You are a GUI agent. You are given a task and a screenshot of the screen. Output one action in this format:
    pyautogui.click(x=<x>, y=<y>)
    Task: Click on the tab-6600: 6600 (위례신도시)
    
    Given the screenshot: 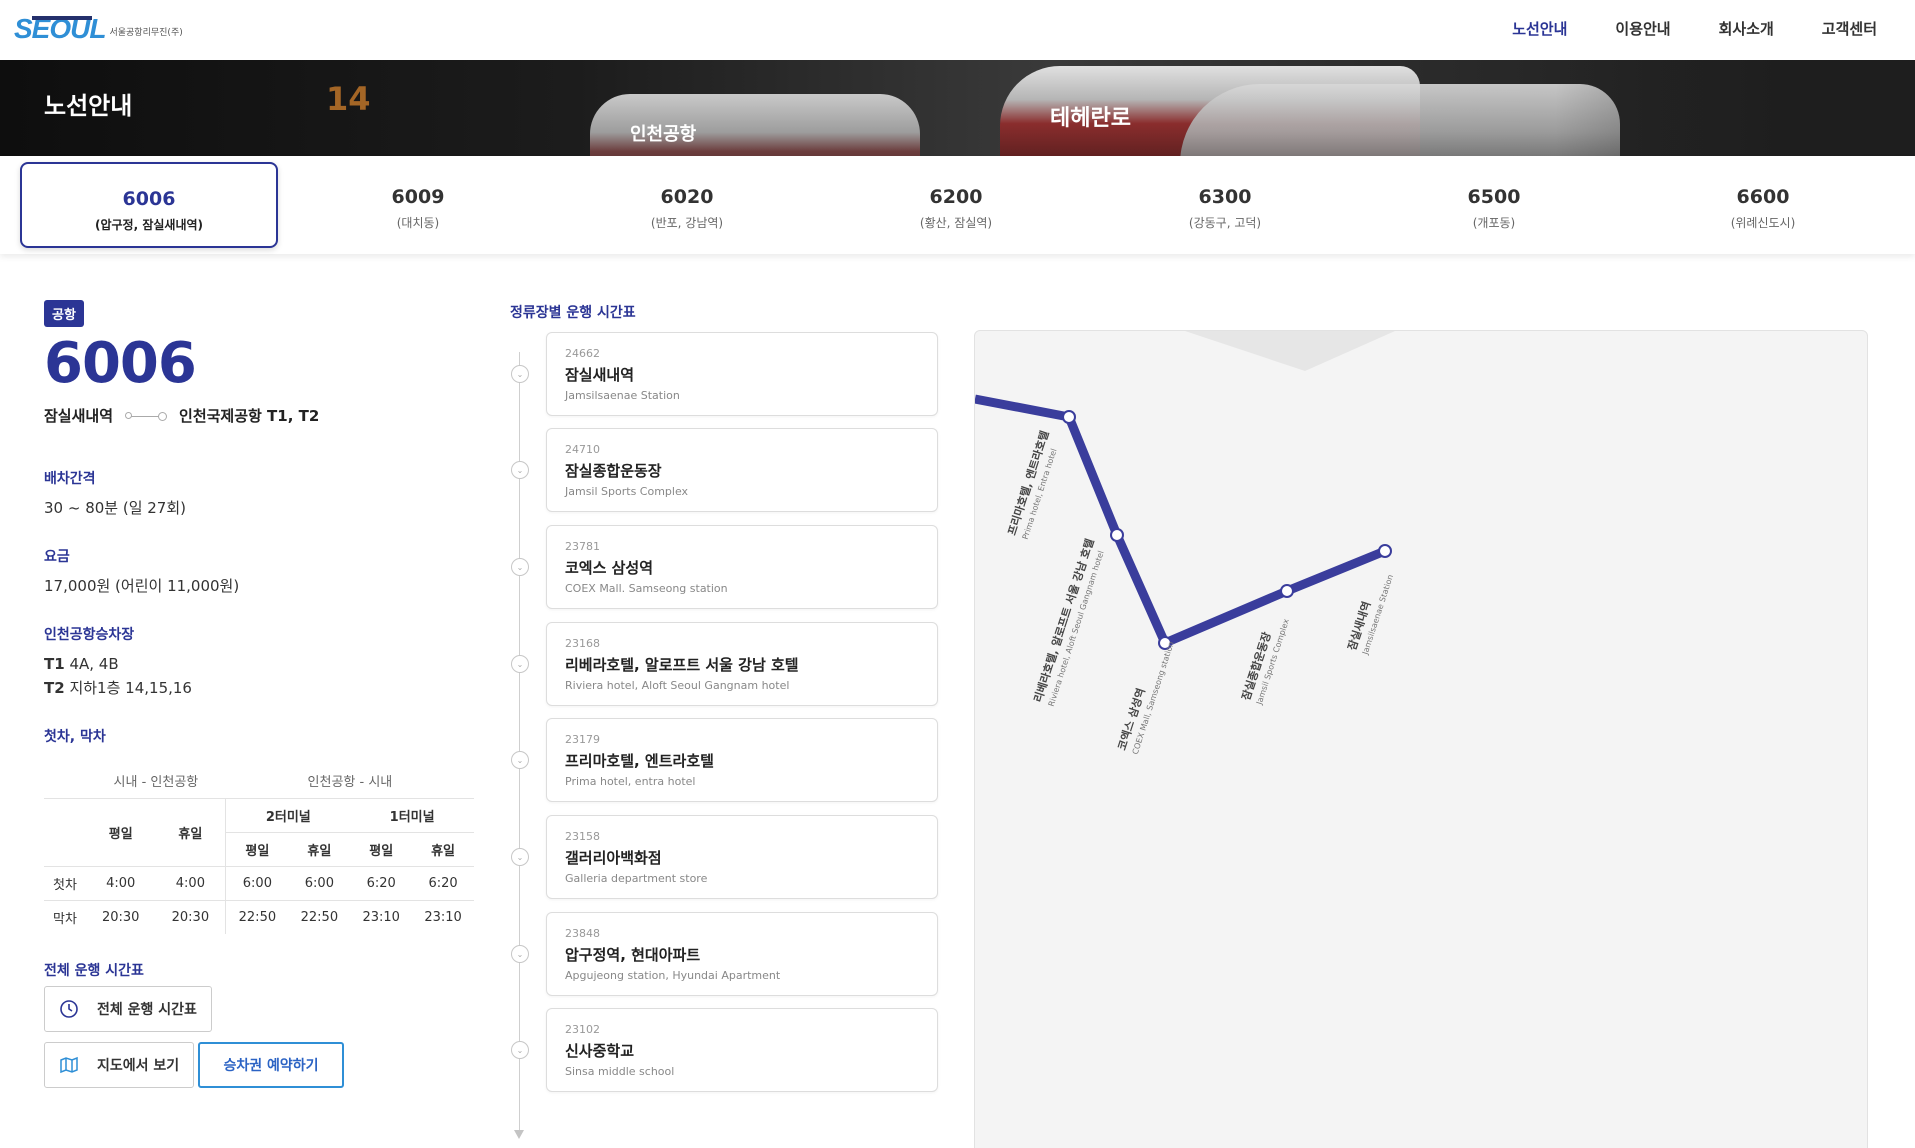 What is the action you would take?
    pyautogui.click(x=1763, y=205)
    